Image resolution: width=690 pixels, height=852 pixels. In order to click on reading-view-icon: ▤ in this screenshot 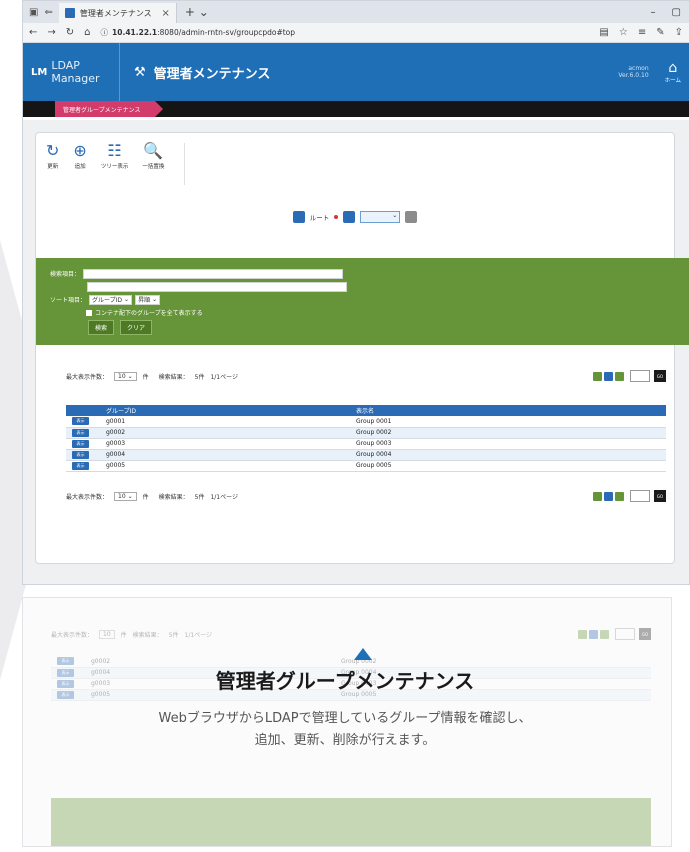, I will do `click(603, 32)`.